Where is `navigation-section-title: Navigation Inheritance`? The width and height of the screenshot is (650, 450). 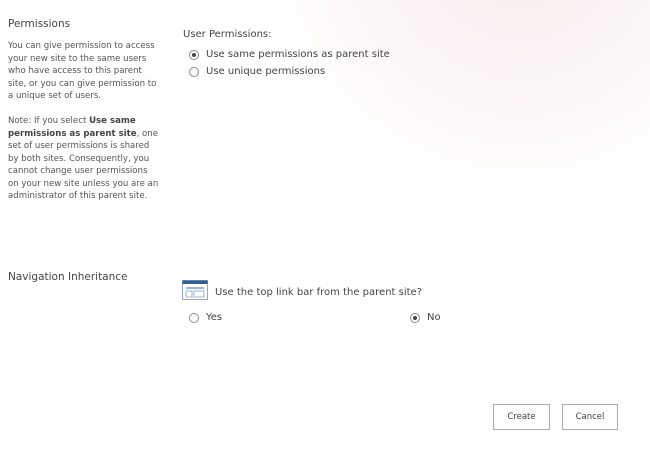
navigation-section-title: Navigation Inheritance is located at coordinates (68, 277).